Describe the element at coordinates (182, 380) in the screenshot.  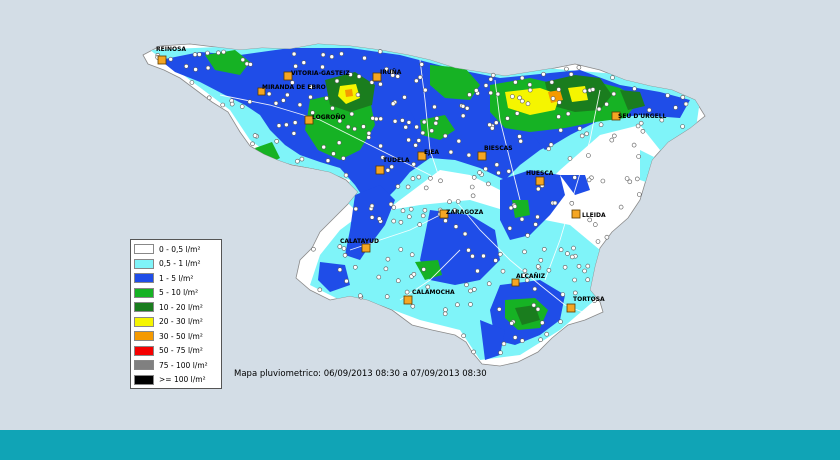
I see `legend-label: >= 100 l/m²` at that location.